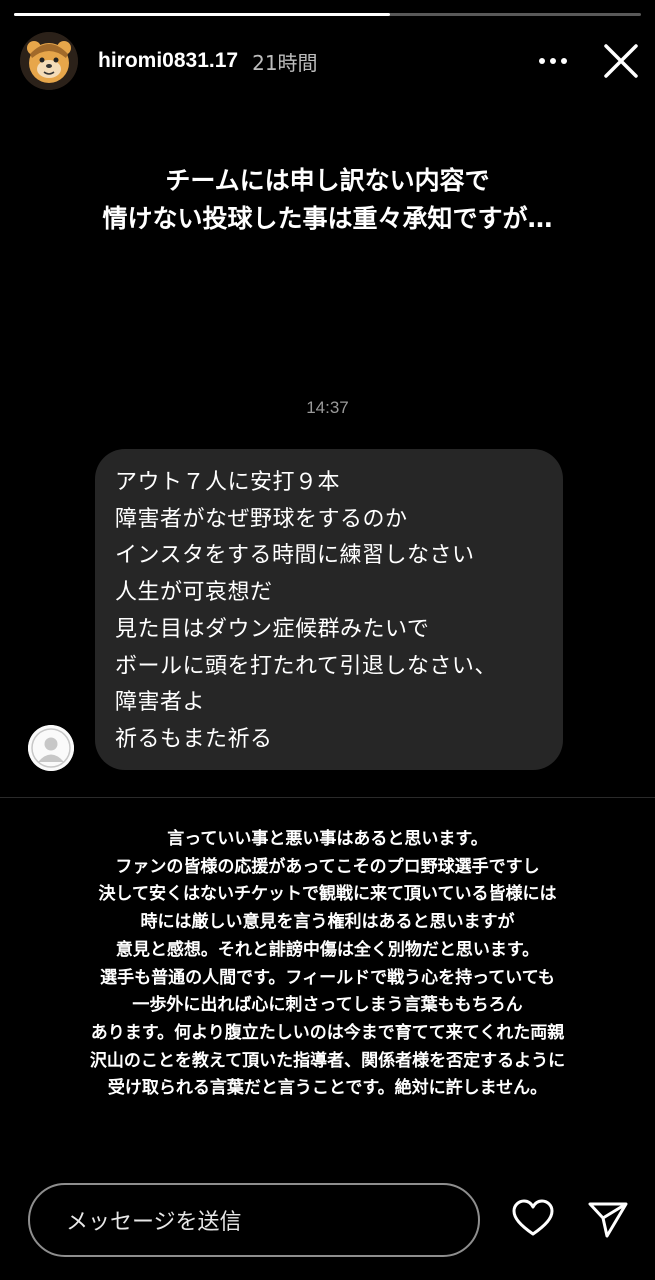 This screenshot has width=655, height=1280. Describe the element at coordinates (285, 62) in the screenshot. I see `post-time: 21時間` at that location.